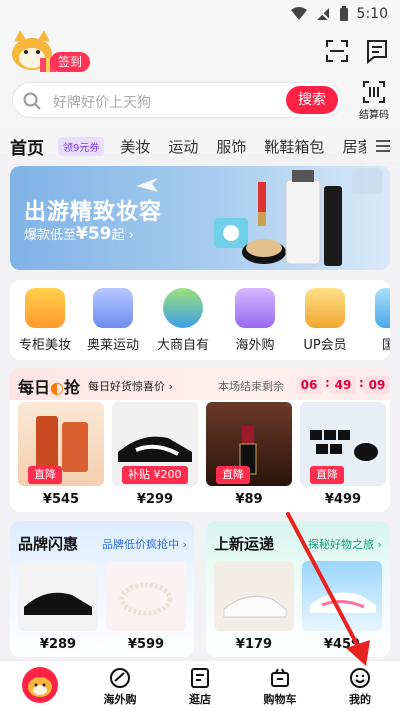  What do you see at coordinates (377, 385) in the screenshot?
I see `countdown-seconds: 09` at bounding box center [377, 385].